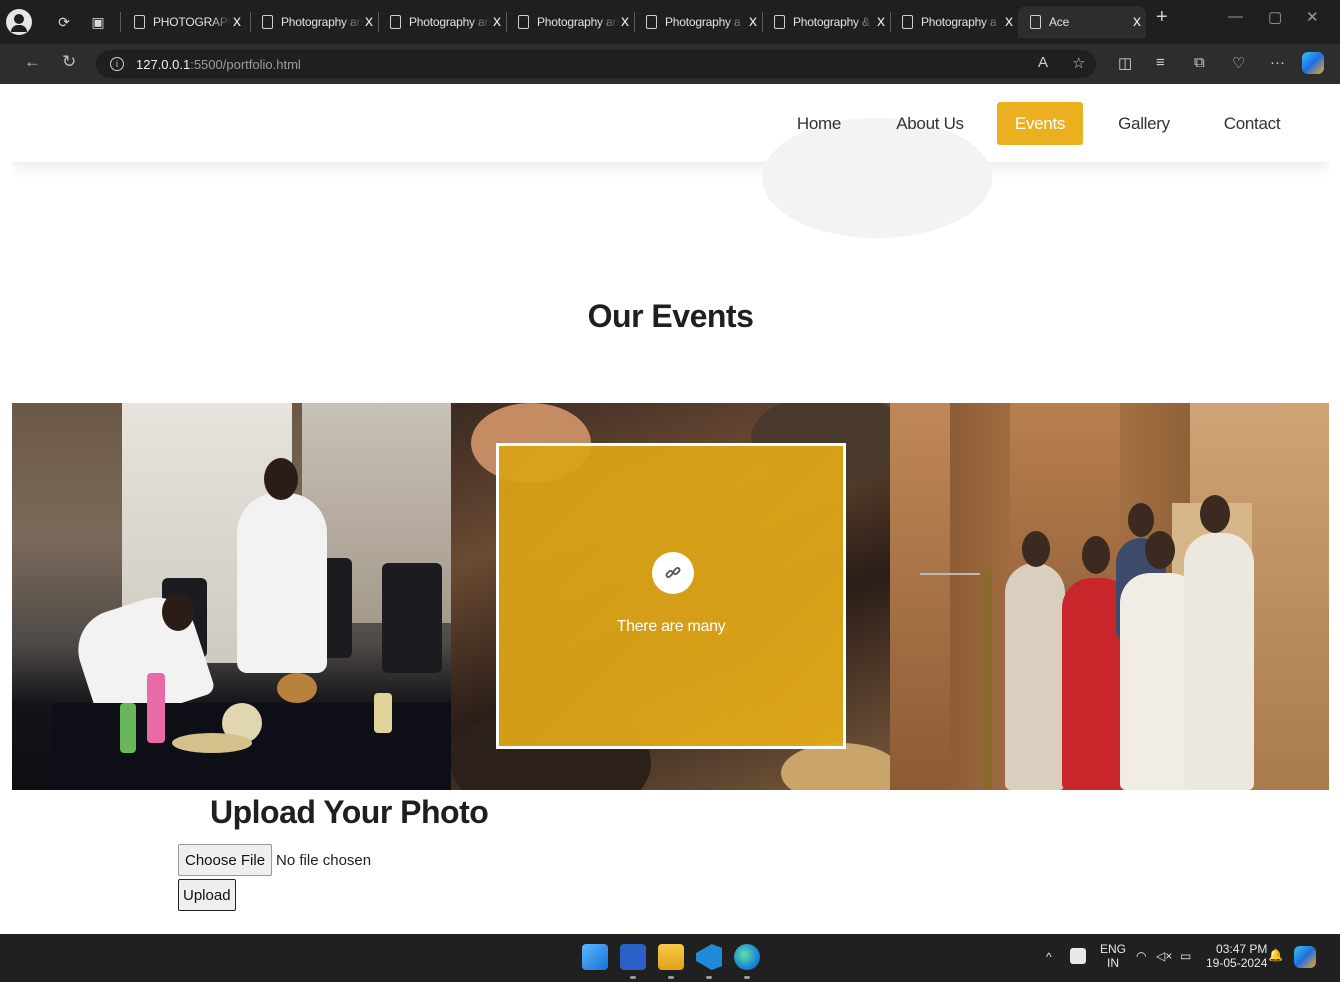  What do you see at coordinates (819, 123) in the screenshot?
I see `nav-home: Home` at bounding box center [819, 123].